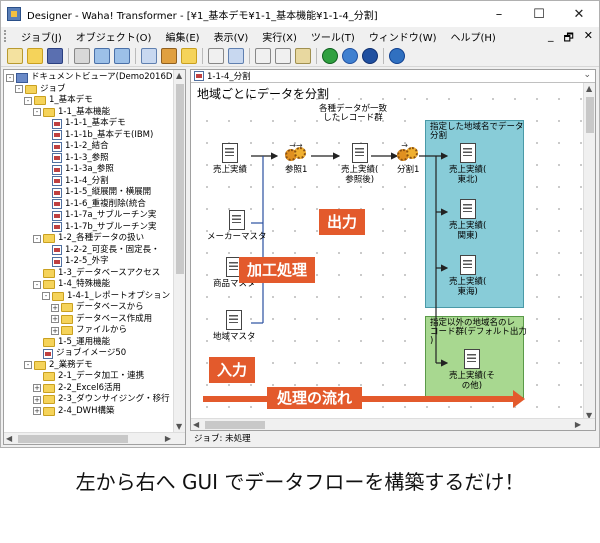 This screenshot has width=600, height=543. I want to click on maximize-button: ☐, so click(539, 14).